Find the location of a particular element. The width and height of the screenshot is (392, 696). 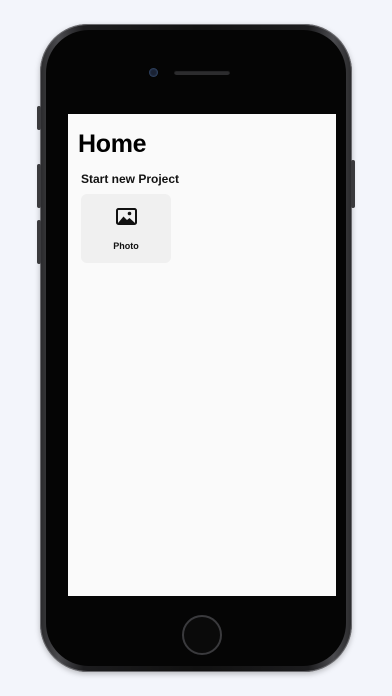

new-photo-project-button: Photo is located at coordinates (126, 228).